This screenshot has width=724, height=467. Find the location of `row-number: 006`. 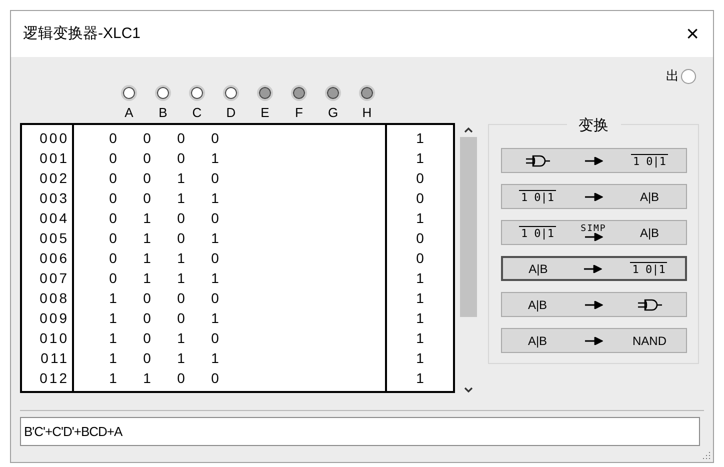

row-number: 006 is located at coordinates (54, 258).